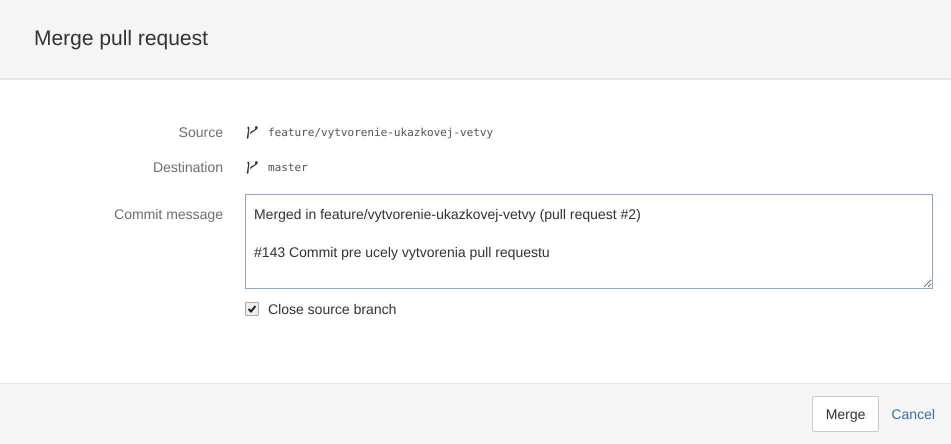  What do you see at coordinates (332, 309) in the screenshot?
I see `checkbox-label: Close source branch` at bounding box center [332, 309].